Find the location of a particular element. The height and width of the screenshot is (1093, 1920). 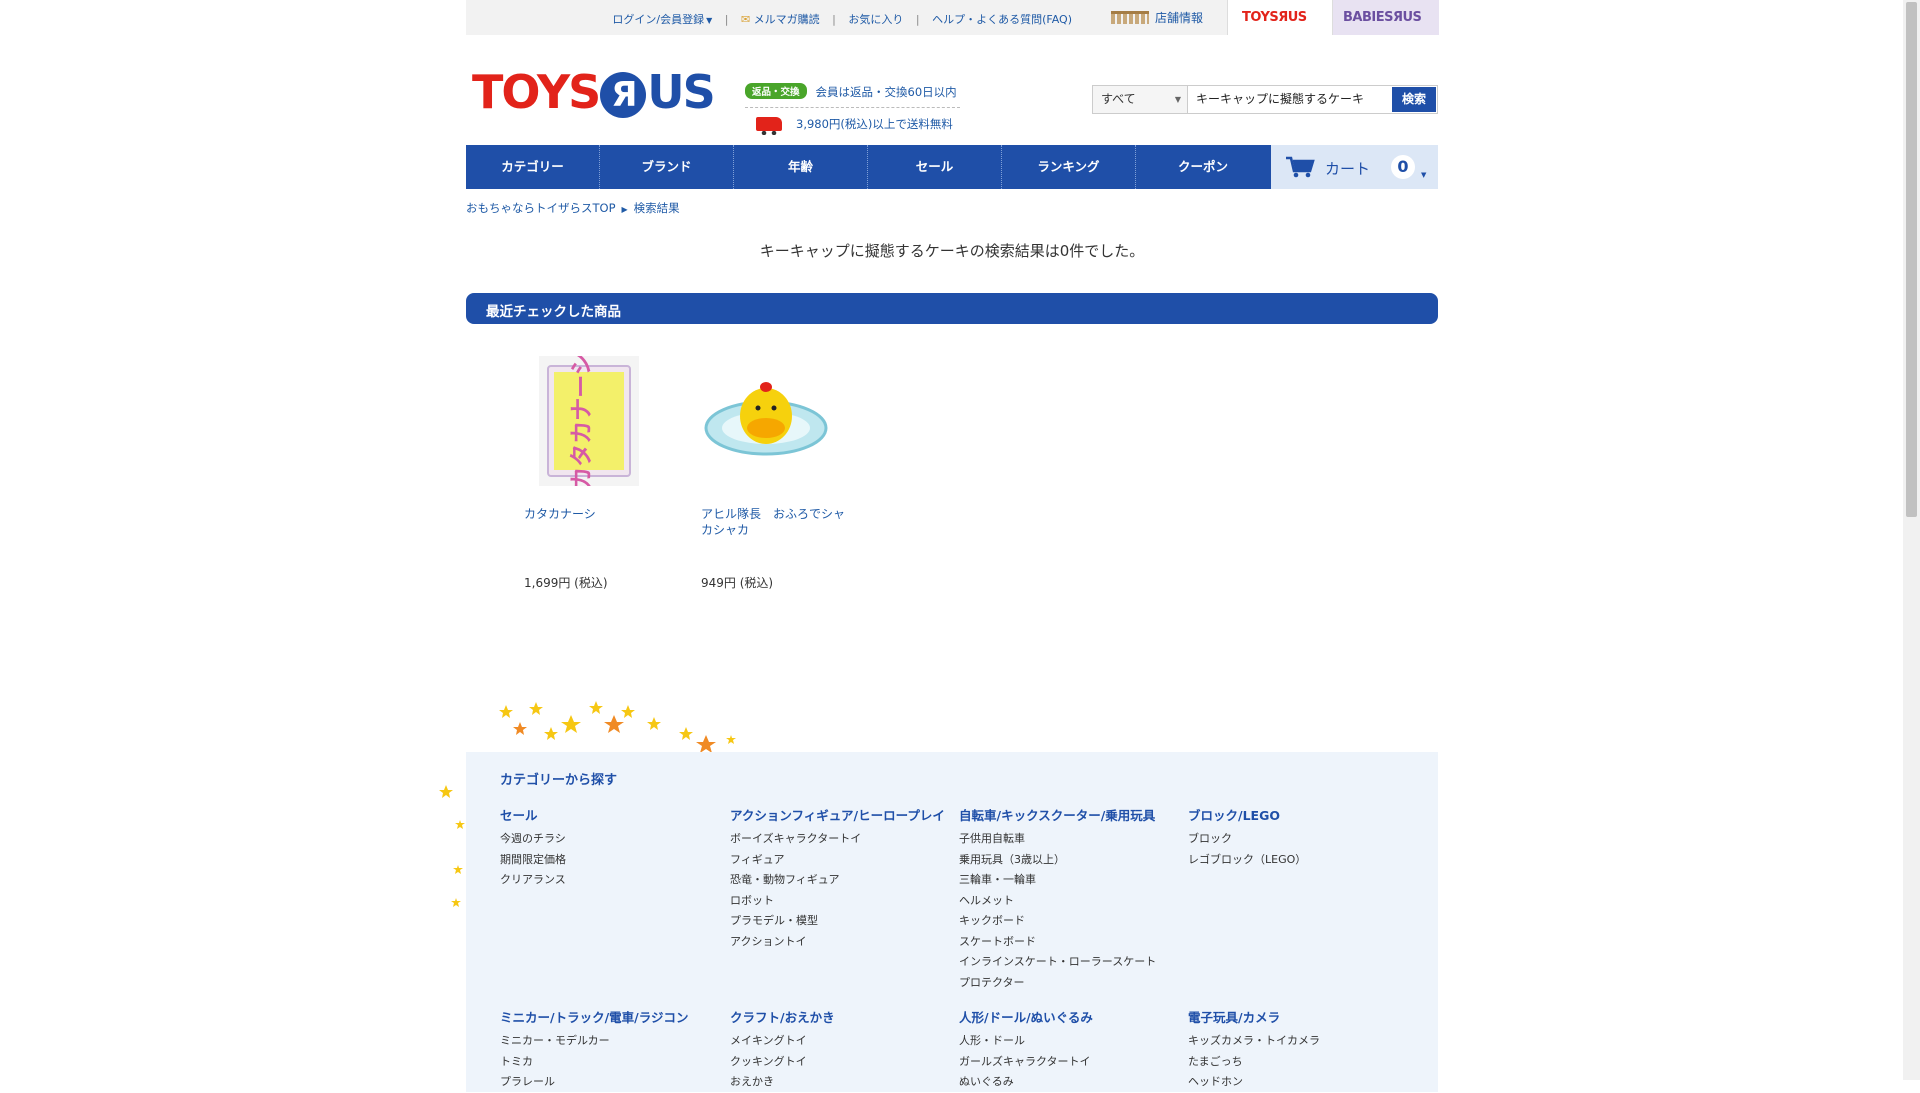

footer-link: 期間限定価格 is located at coordinates (610, 860).